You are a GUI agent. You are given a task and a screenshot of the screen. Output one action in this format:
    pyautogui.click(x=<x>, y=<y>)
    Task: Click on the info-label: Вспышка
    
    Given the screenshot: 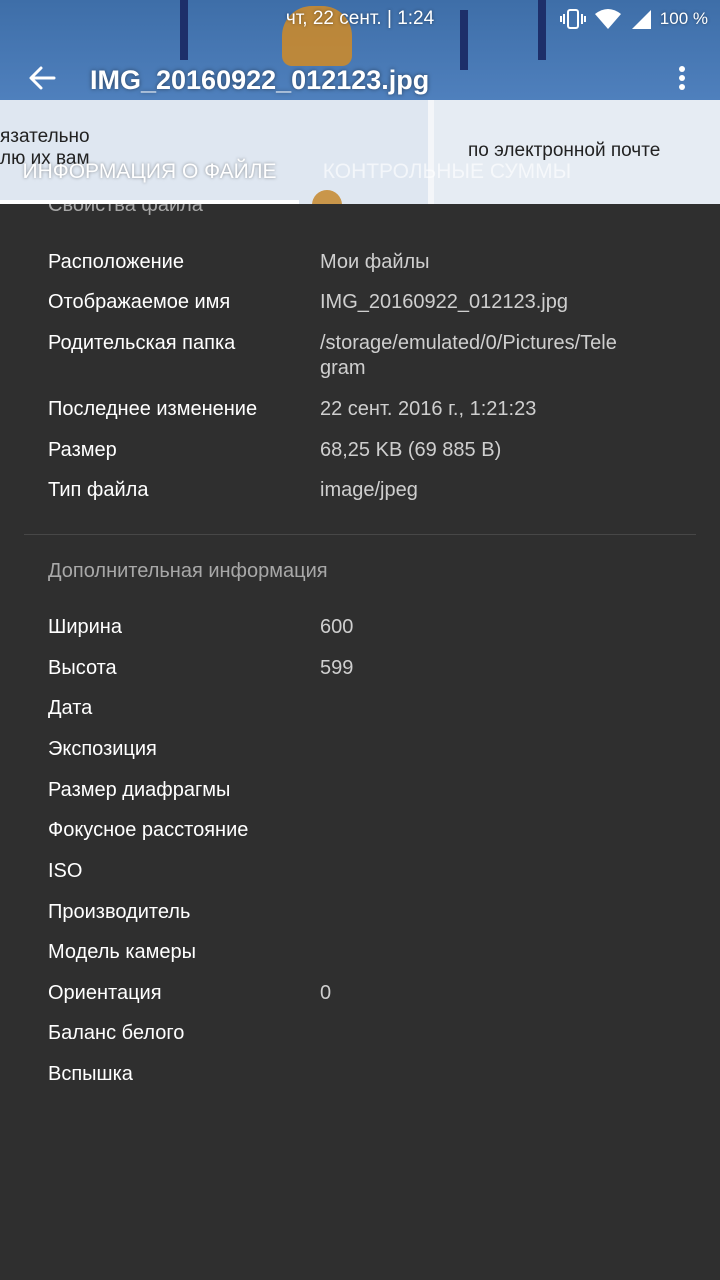 What is the action you would take?
    pyautogui.click(x=90, y=1074)
    